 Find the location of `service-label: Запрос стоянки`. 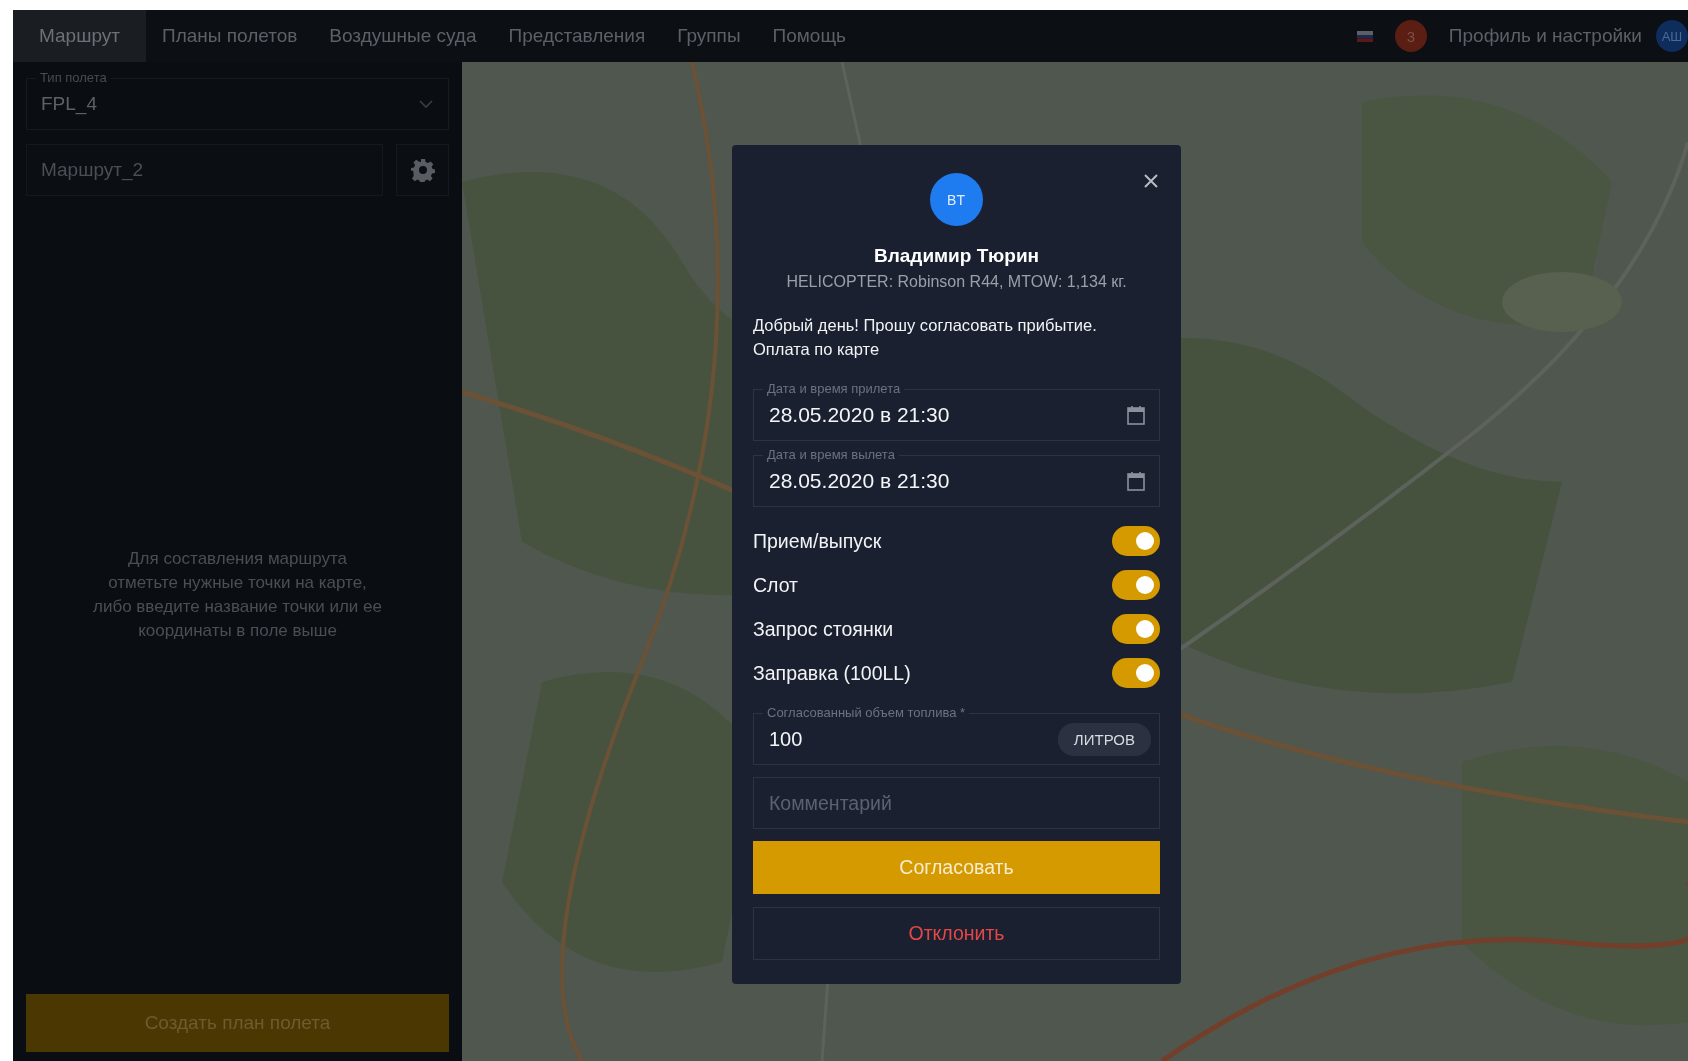

service-label: Запрос стоянки is located at coordinates (823, 629).